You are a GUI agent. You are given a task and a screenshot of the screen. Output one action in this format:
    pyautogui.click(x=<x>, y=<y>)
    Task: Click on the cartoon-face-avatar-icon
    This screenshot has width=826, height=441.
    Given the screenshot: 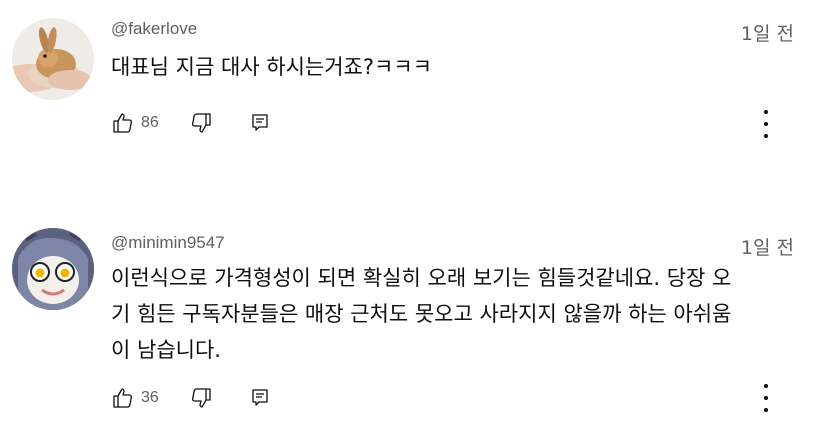 What is the action you would take?
    pyautogui.click(x=53, y=269)
    